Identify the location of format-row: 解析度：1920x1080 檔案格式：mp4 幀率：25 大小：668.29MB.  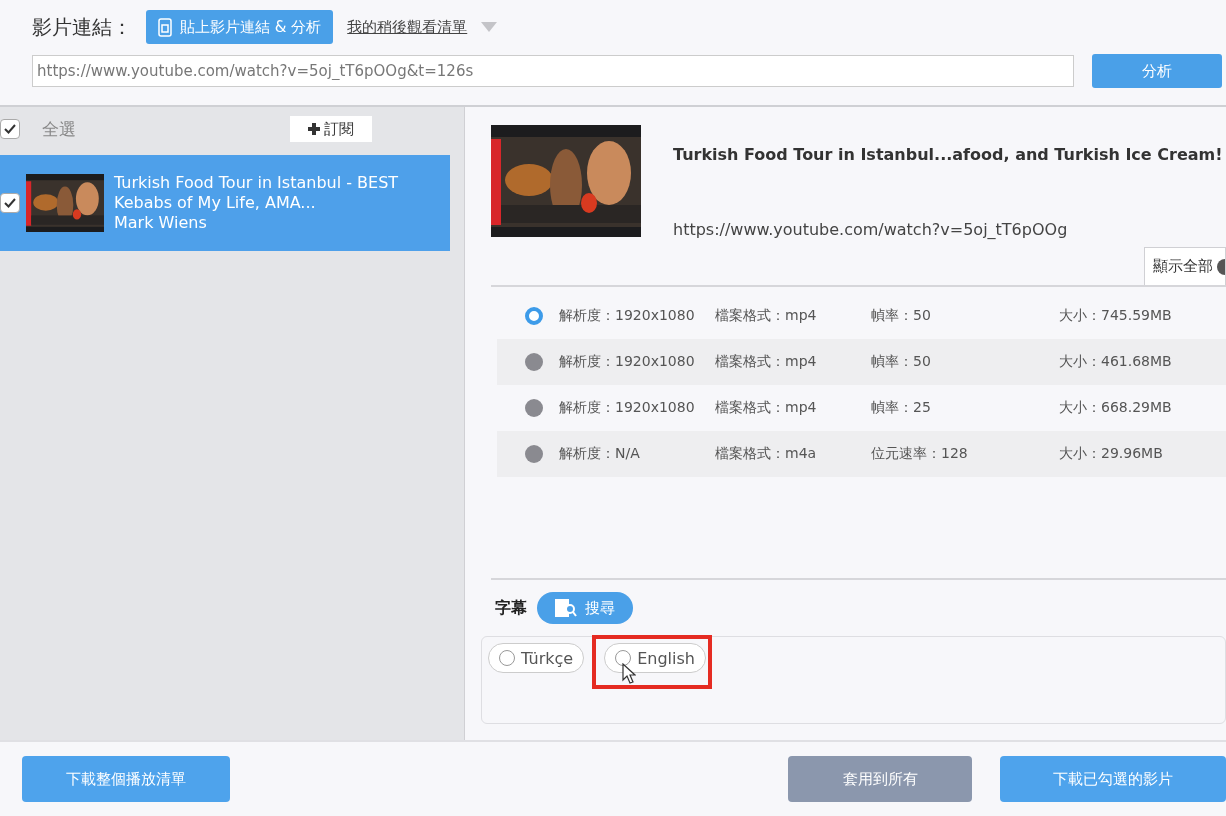
(861, 408).